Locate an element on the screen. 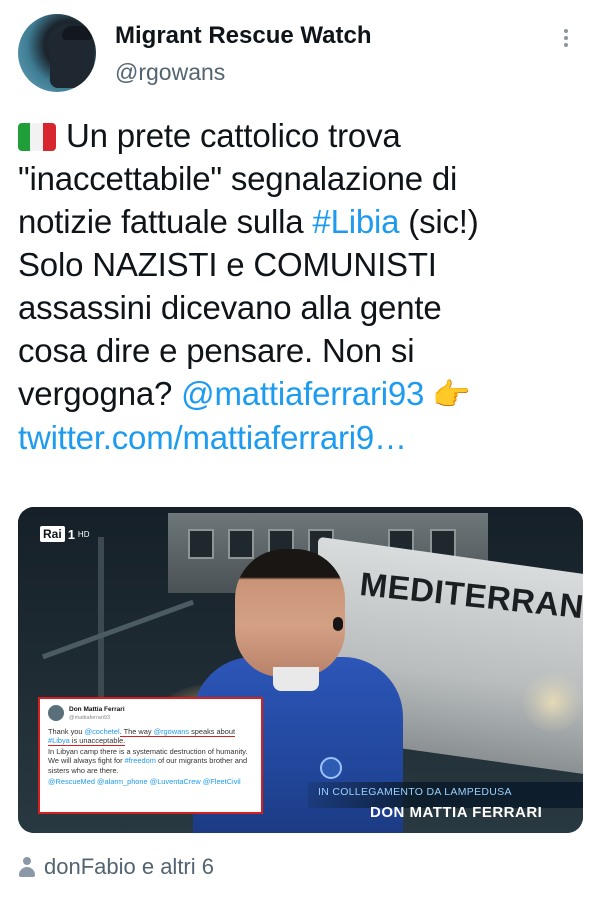 This screenshot has height=907, width=591. tweet-line-4: Solo NAZISTI e COMUNISTI is located at coordinates (227, 264).